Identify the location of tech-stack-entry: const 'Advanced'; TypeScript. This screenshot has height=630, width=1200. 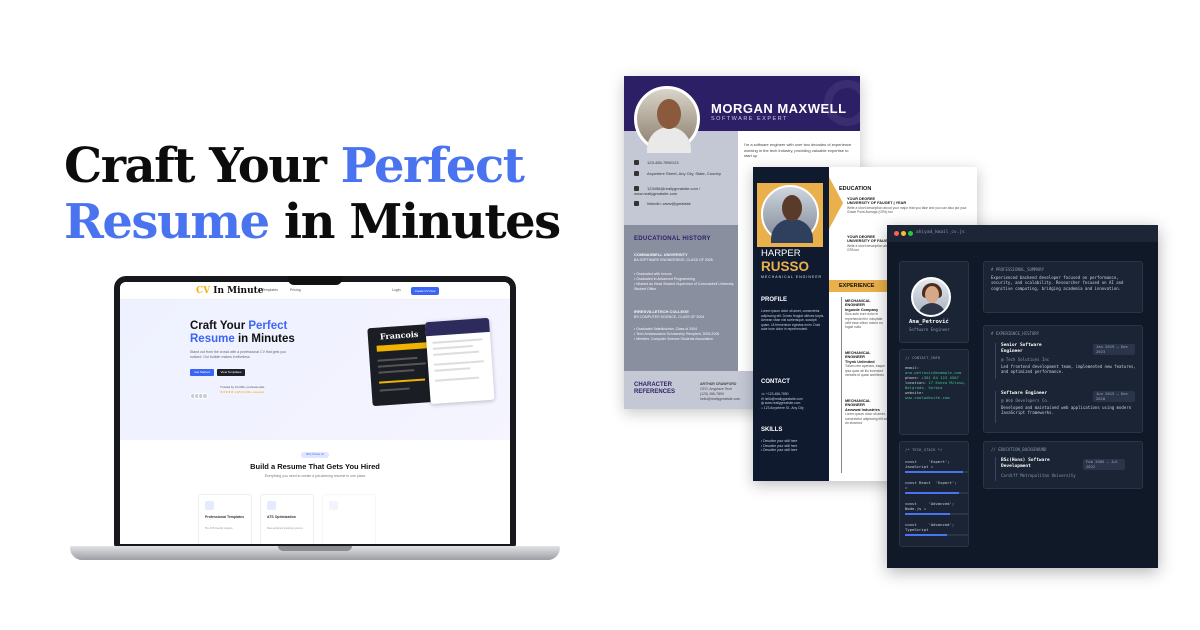
(936, 527).